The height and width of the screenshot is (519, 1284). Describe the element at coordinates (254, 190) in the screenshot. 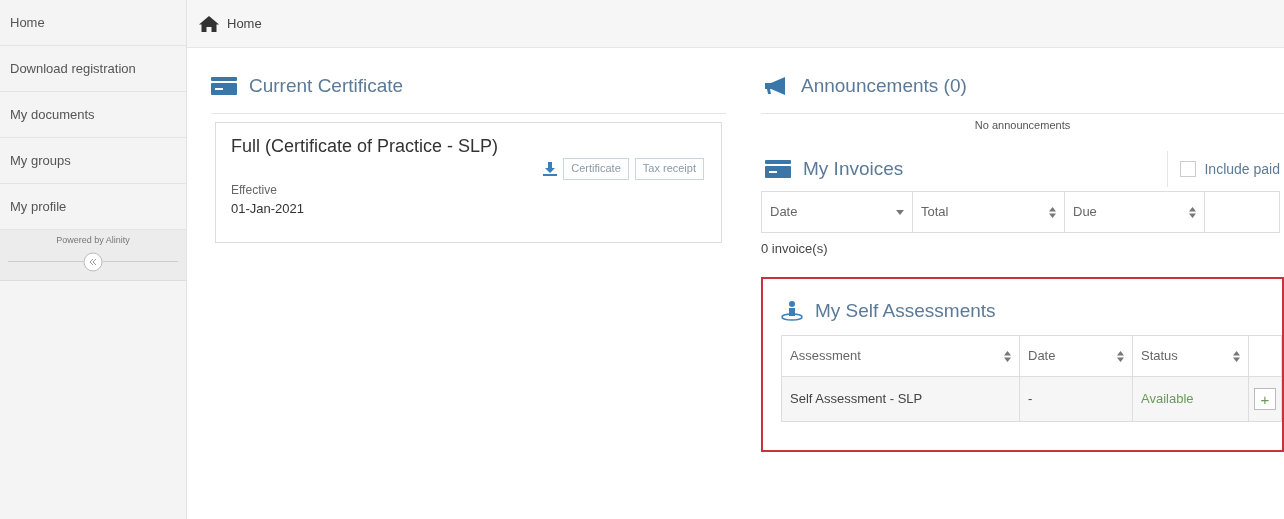

I see `field-label: Effective` at that location.